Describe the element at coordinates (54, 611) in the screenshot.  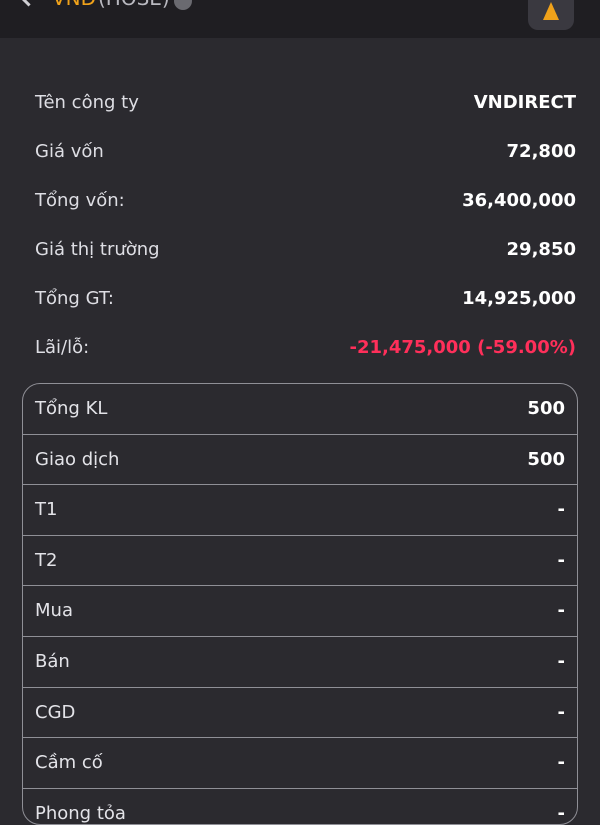
I see `row-label: Mua` at that location.